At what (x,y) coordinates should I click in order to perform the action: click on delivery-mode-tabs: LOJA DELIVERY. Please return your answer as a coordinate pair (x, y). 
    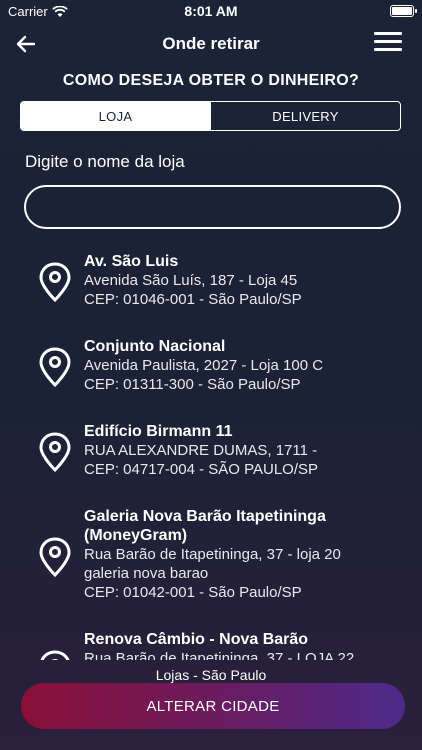
    Looking at the image, I should click on (210, 116).